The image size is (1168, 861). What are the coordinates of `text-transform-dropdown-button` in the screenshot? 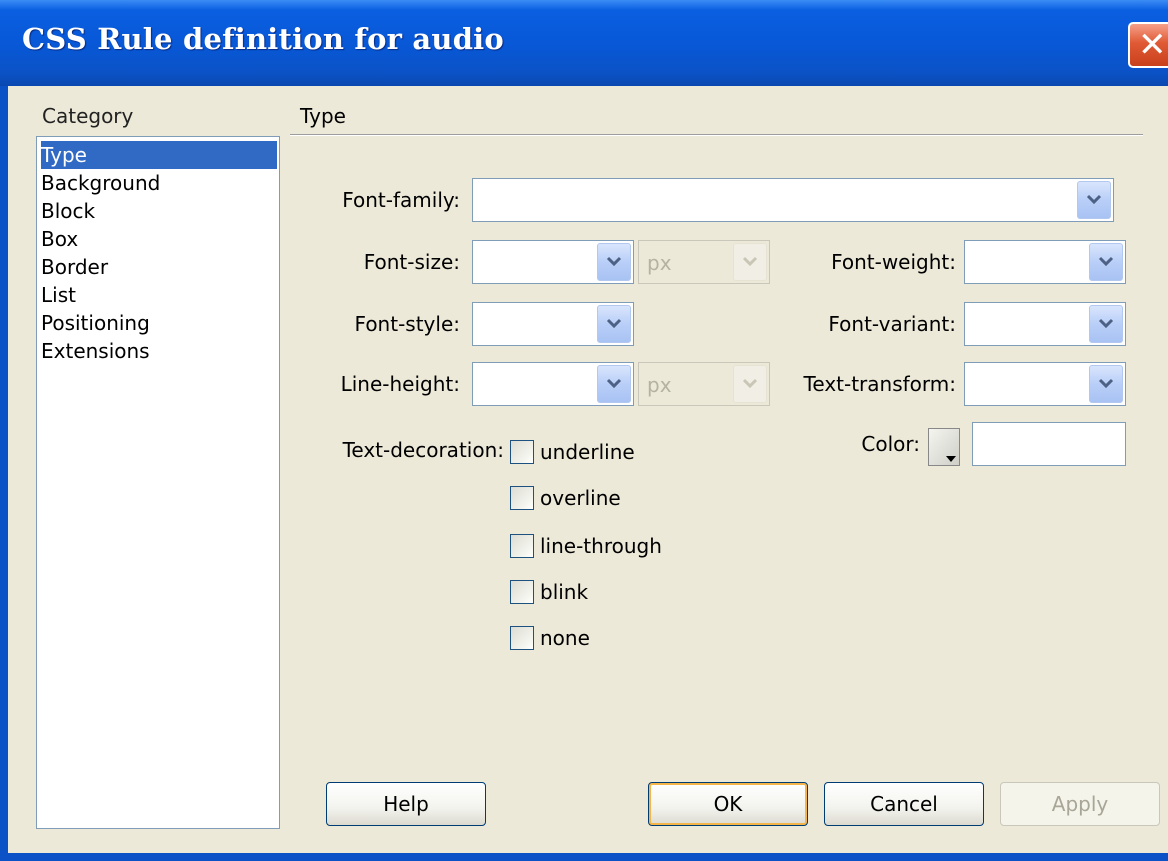 It's located at (1106, 384).